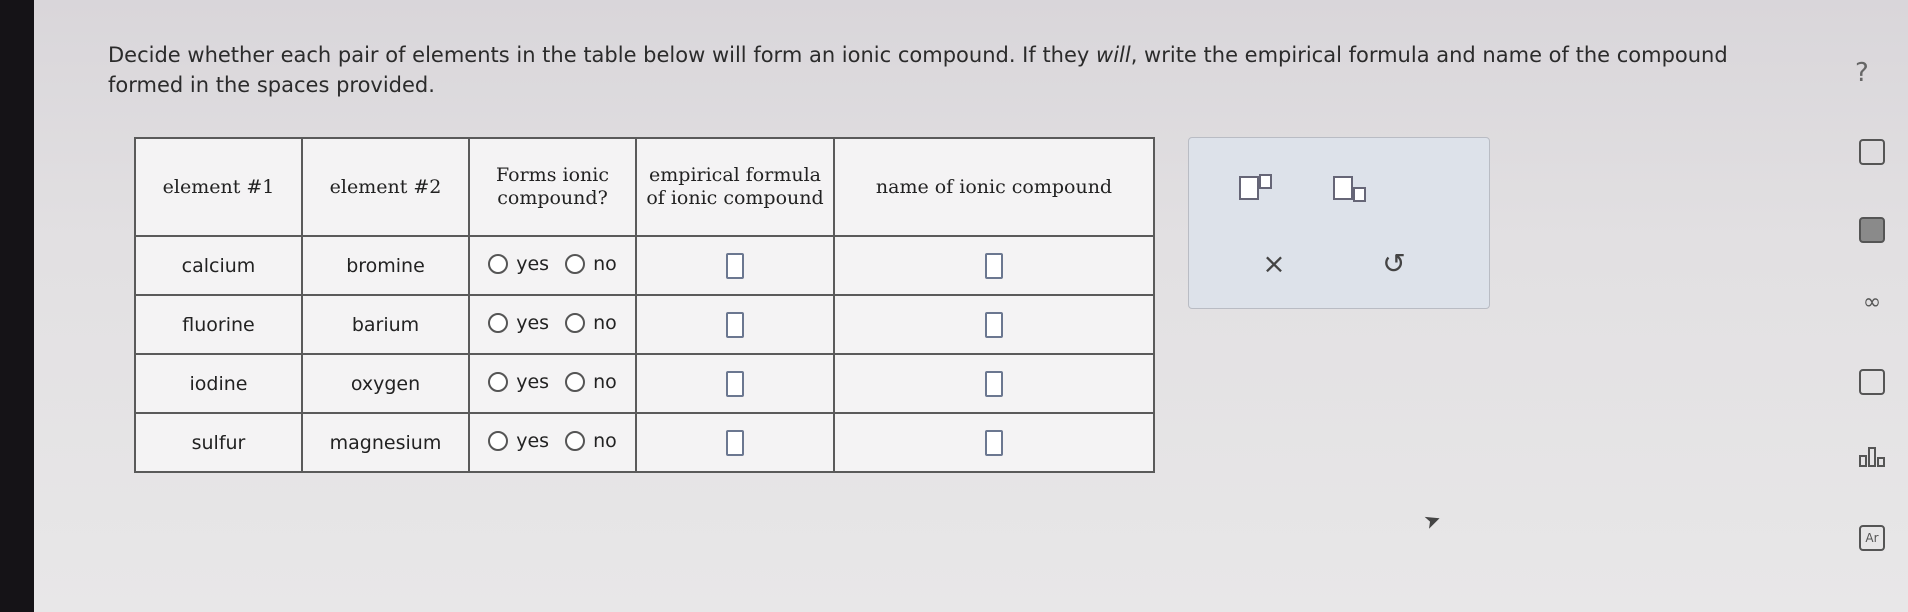 The width and height of the screenshot is (1908, 612). What do you see at coordinates (1342, 188) in the screenshot?
I see `subscript-icon` at bounding box center [1342, 188].